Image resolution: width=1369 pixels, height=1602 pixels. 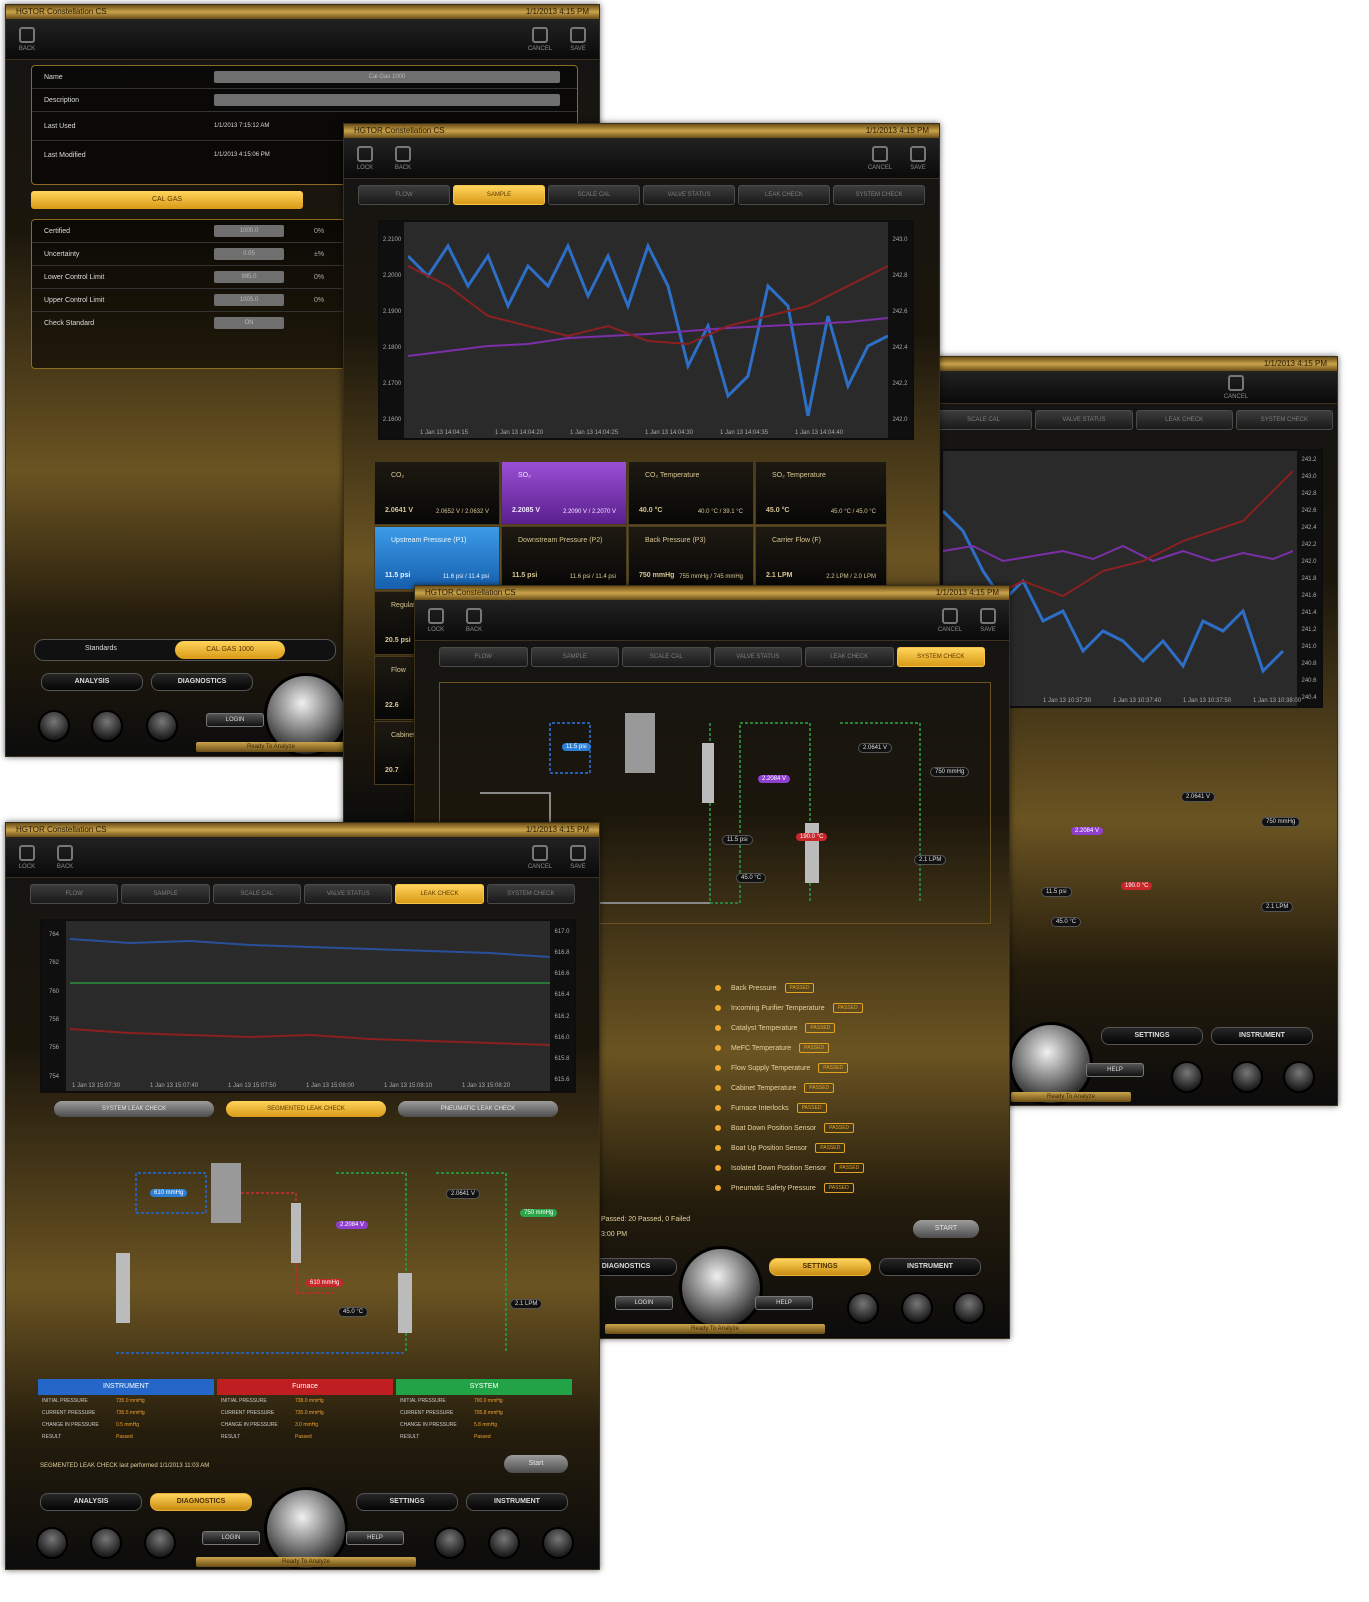 I want to click on p1-badge: 610 mmHg, so click(x=169, y=1193).